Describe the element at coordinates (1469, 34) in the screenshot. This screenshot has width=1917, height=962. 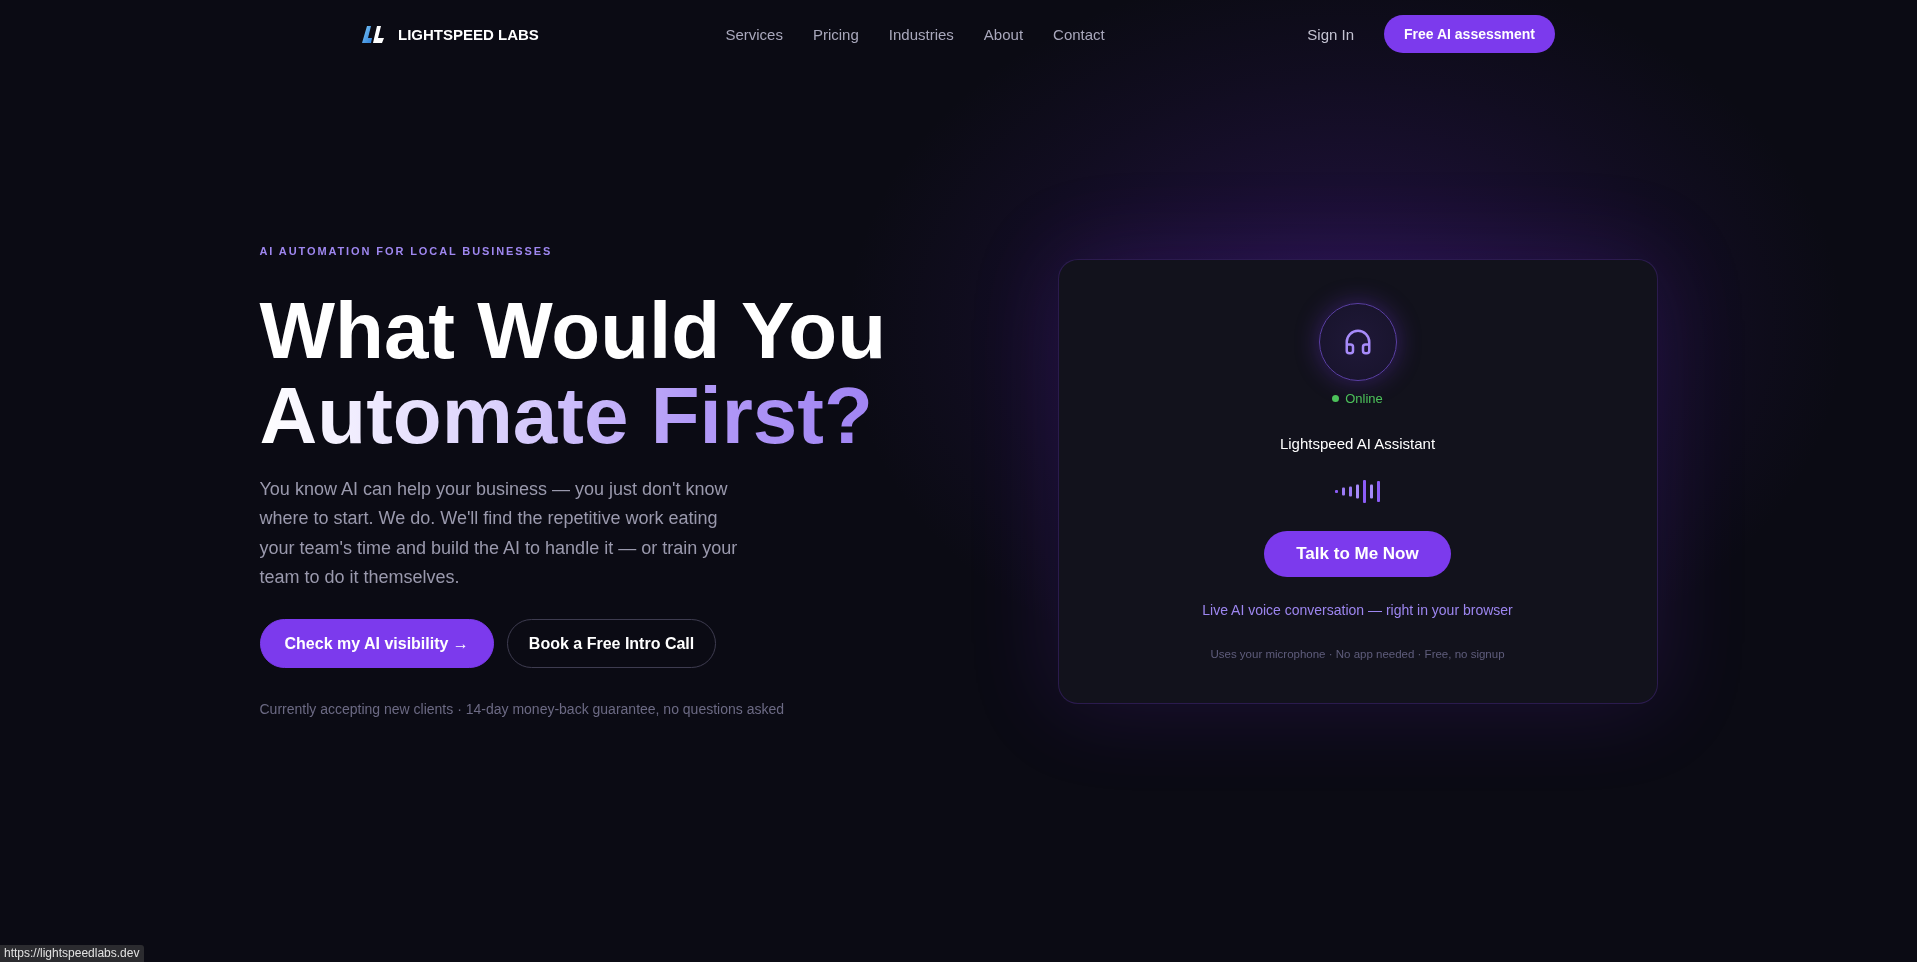
I see `free-assessment-button: Free AI assessment` at that location.